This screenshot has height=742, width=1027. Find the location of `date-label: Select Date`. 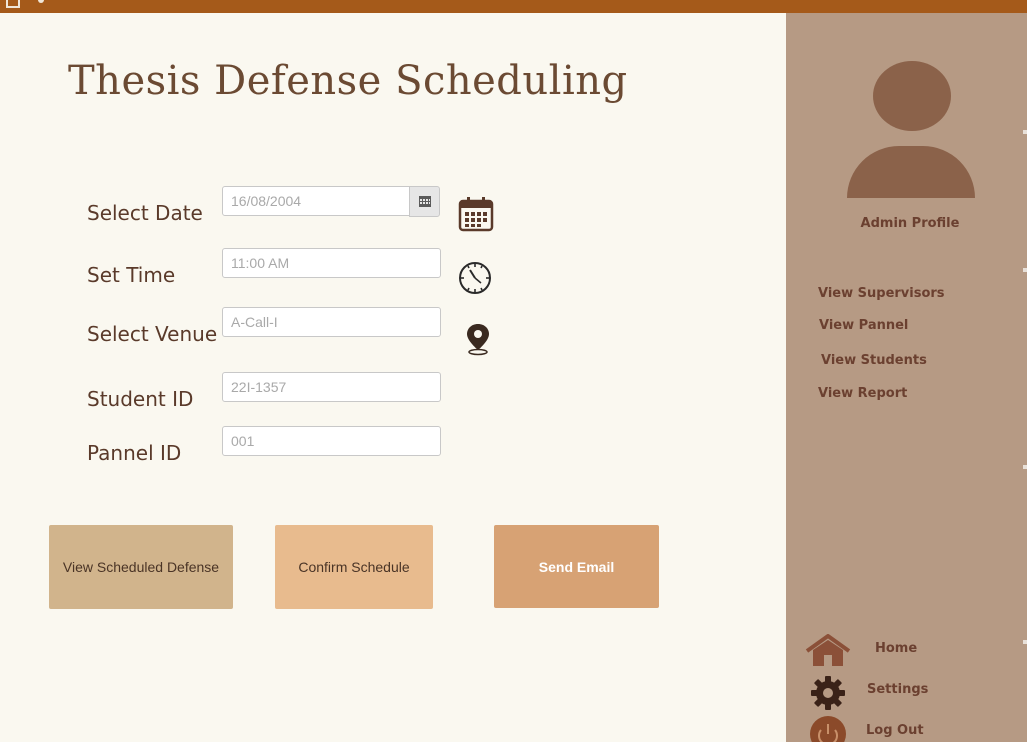

date-label: Select Date is located at coordinates (145, 213).